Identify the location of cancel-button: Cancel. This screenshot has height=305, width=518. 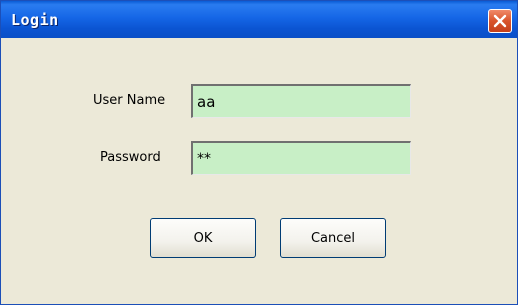
(333, 238).